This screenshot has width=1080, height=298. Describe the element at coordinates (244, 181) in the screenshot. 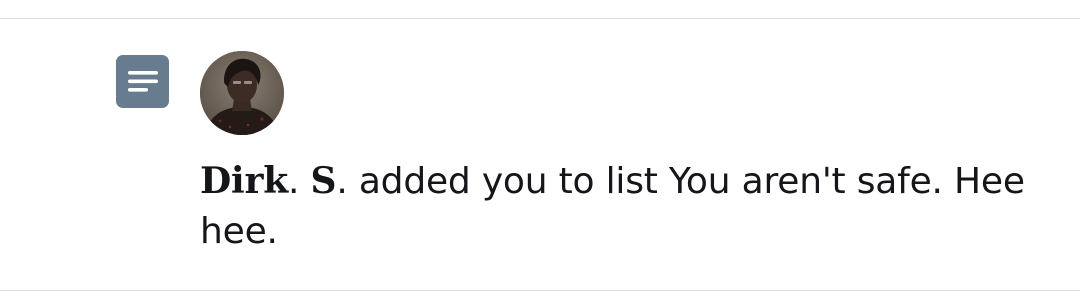

I see `user-name-first: Dirk` at that location.